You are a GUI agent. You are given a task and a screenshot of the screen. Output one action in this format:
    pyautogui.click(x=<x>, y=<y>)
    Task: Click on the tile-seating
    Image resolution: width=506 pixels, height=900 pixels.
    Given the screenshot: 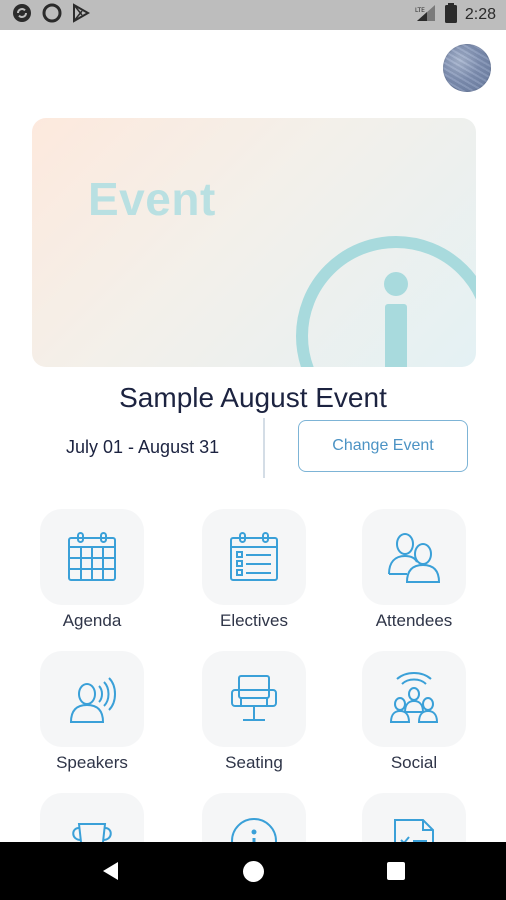 What is the action you would take?
    pyautogui.click(x=254, y=699)
    